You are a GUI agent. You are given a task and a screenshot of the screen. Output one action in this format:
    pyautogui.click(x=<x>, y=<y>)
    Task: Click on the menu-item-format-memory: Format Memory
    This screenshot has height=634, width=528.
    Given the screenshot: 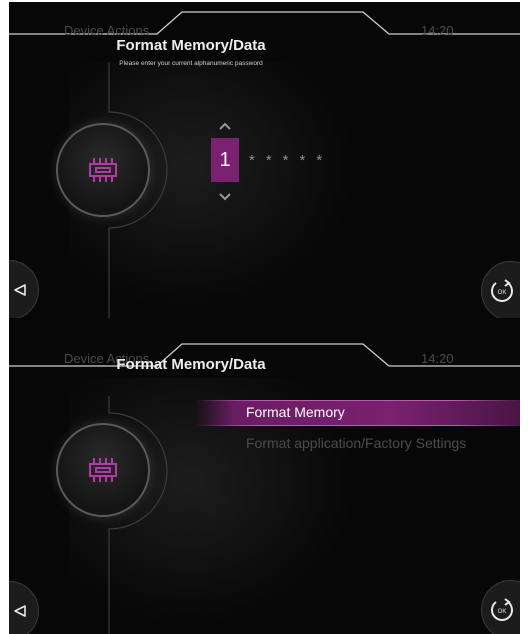 What is the action you would take?
    pyautogui.click(x=357, y=413)
    